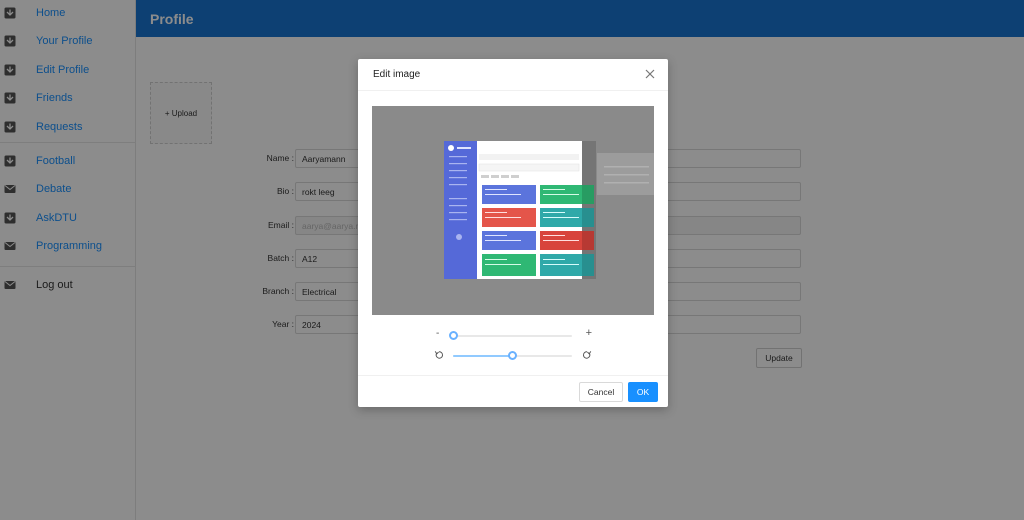 This screenshot has width=1024, height=520. What do you see at coordinates (439, 355) in the screenshot?
I see `rotate-left-icon` at bounding box center [439, 355].